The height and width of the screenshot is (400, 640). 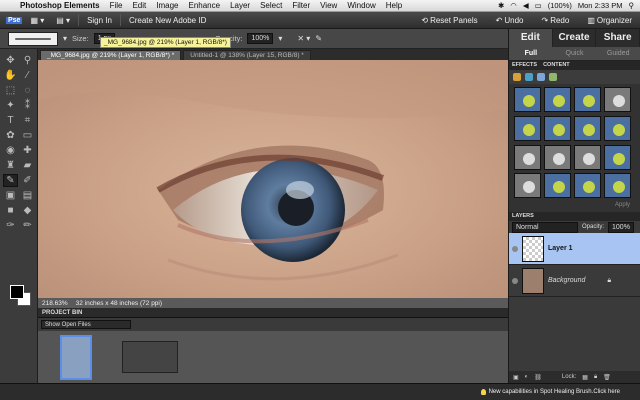 What do you see at coordinates (8, 5) in the screenshot?
I see `apple-icon` at bounding box center [8, 5].